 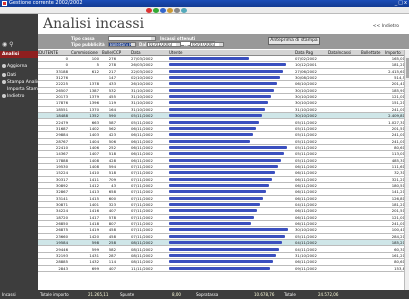 I want to click on cell-importo: 185,21, so click(x=398, y=243).